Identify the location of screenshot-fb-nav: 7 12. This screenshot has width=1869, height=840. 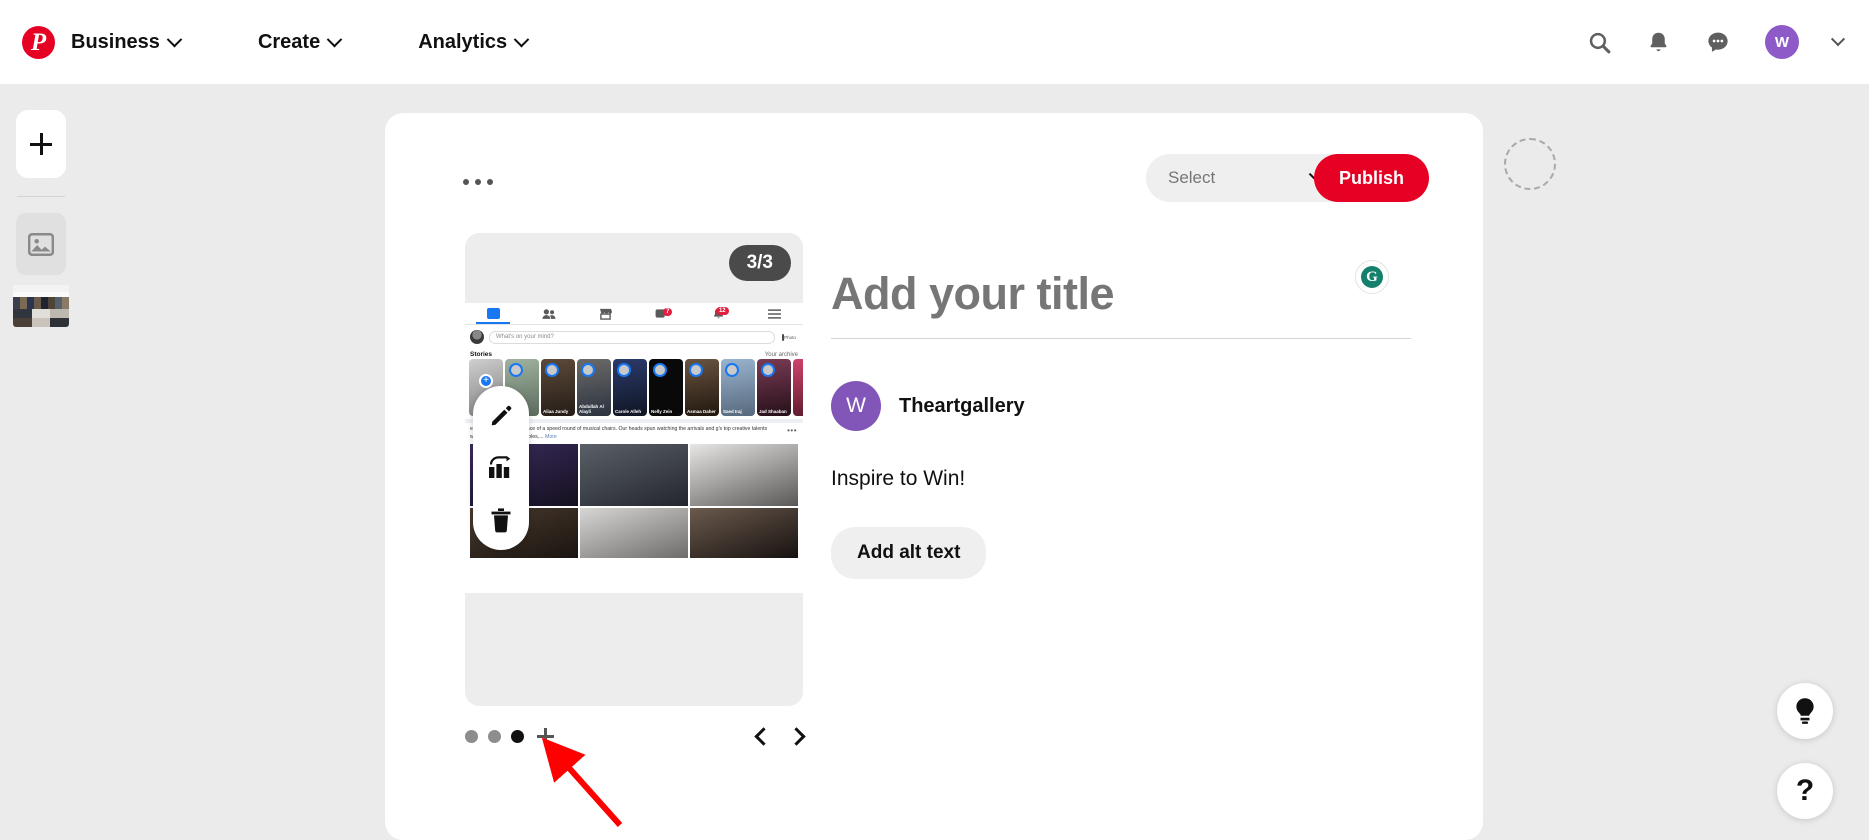
(634, 314).